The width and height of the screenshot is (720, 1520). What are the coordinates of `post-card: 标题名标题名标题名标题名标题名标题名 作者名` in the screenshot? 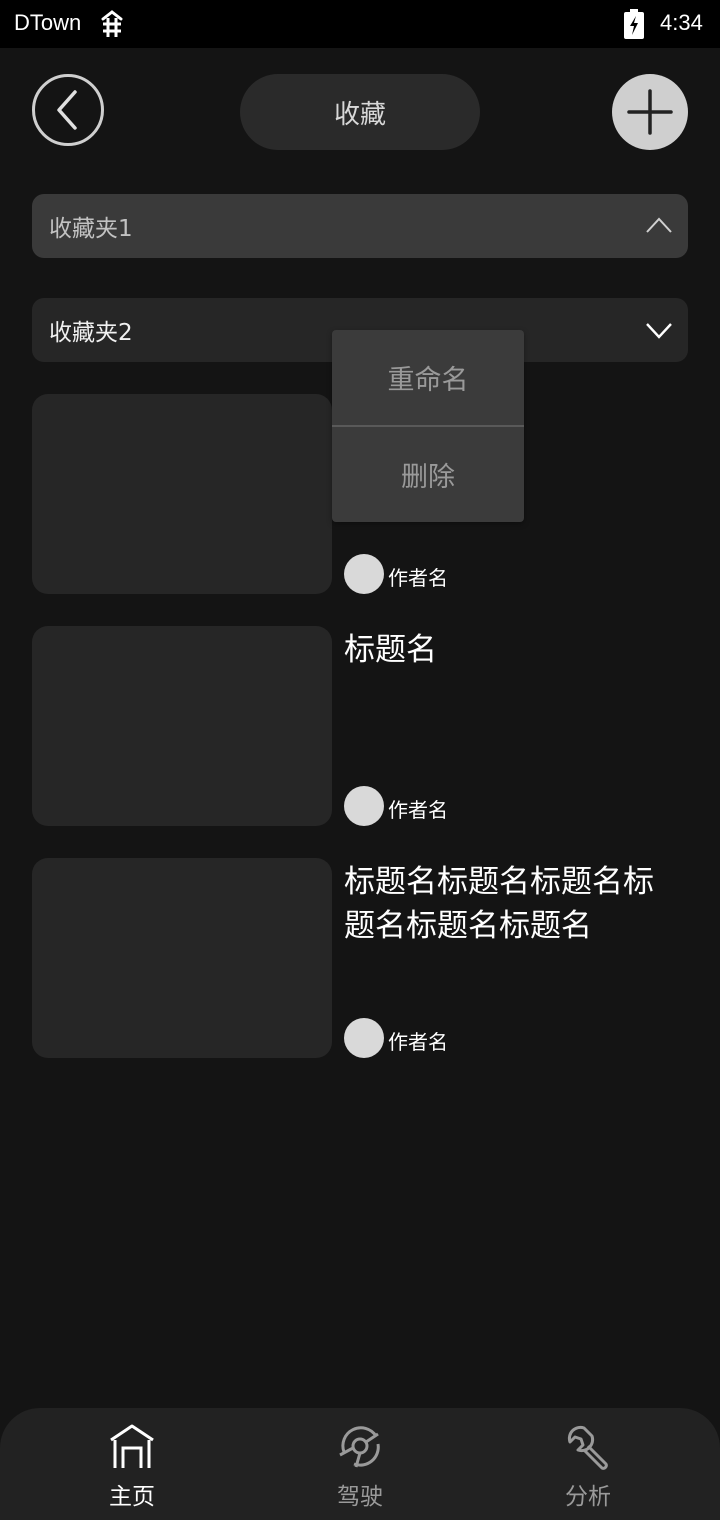 It's located at (360, 958).